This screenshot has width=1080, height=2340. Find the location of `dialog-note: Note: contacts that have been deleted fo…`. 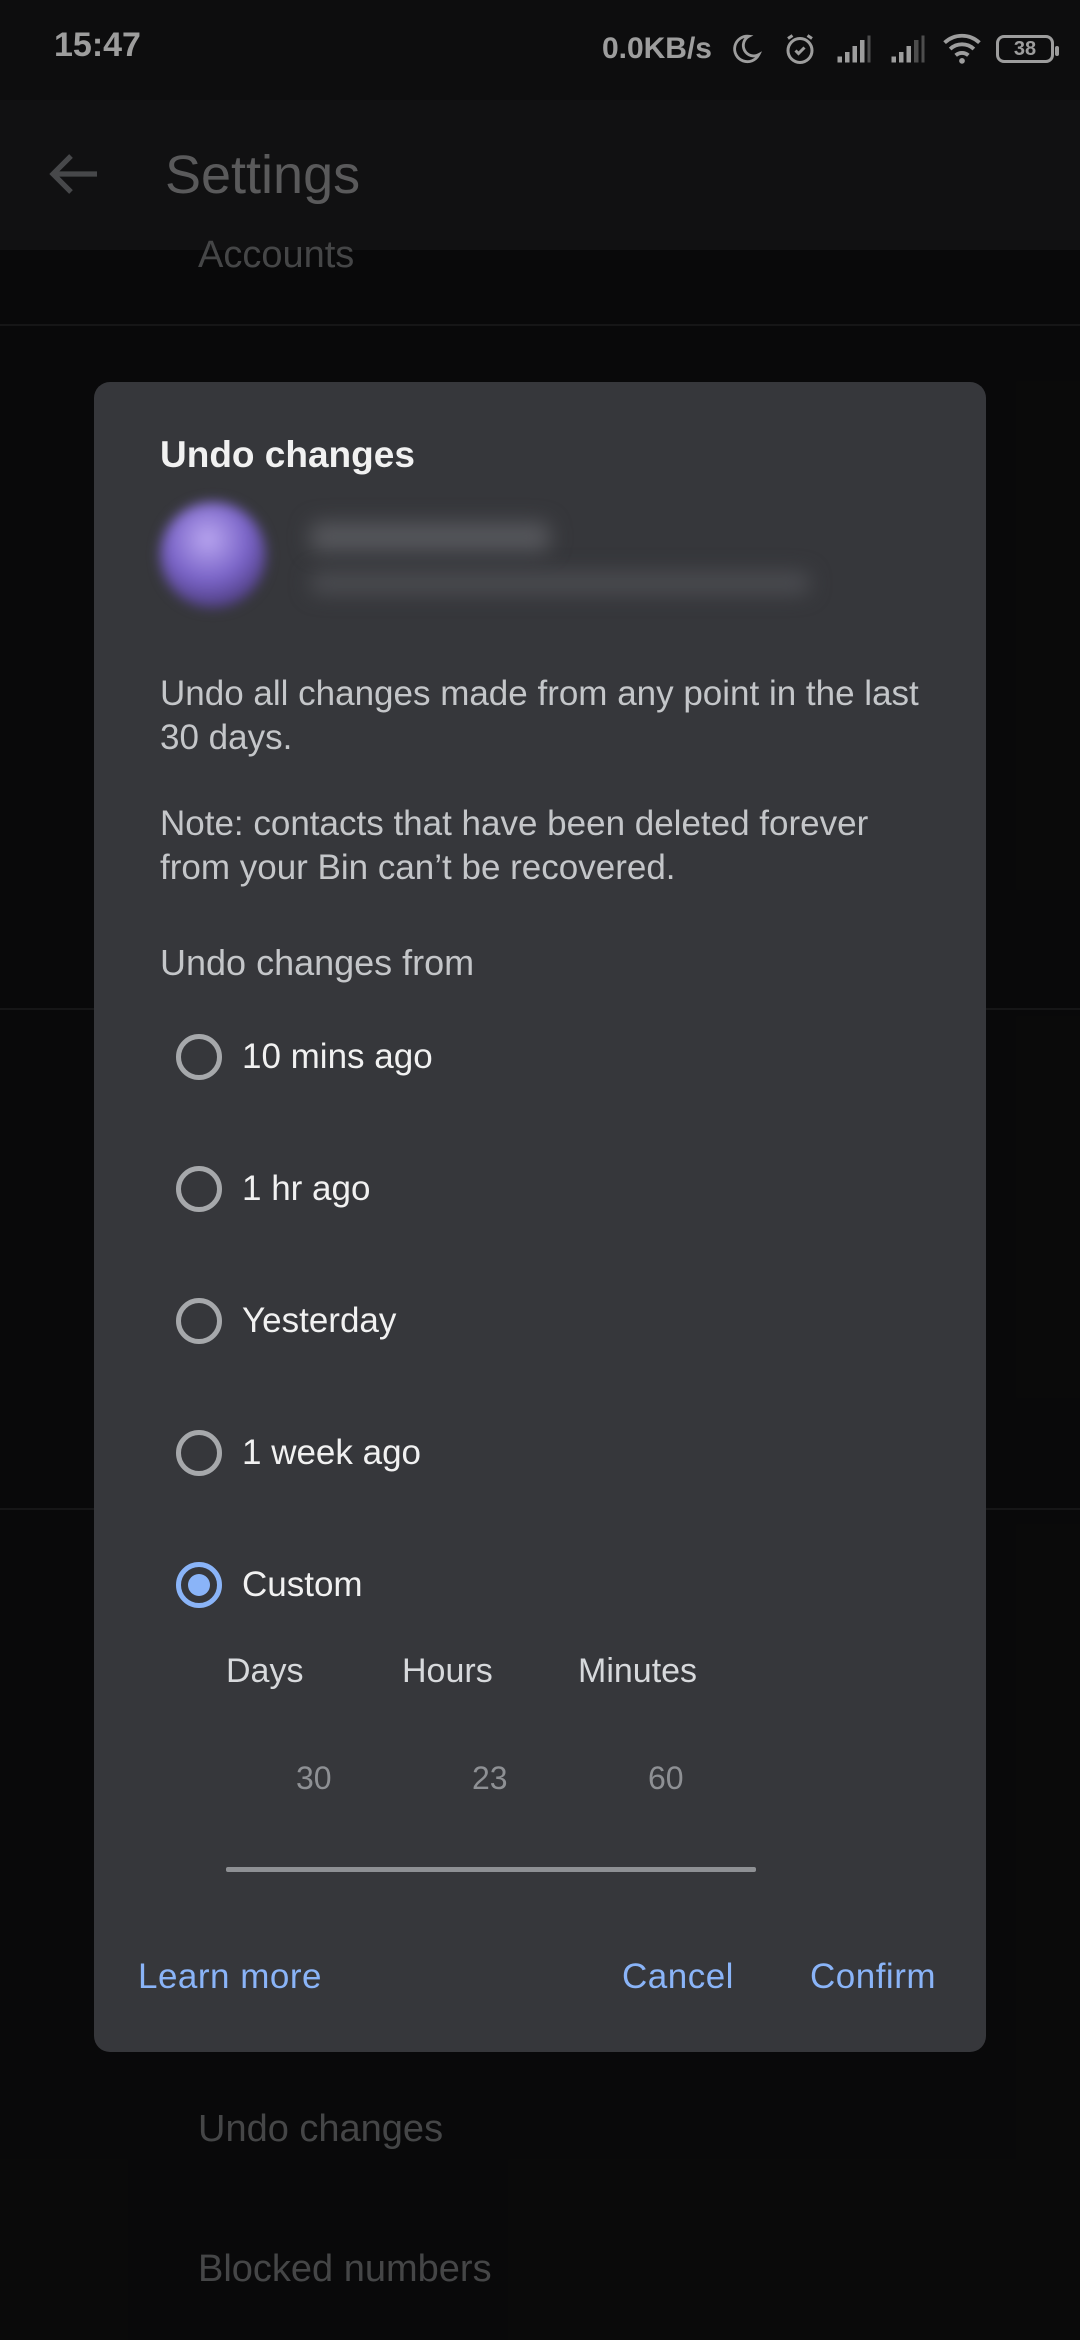

dialog-note: Note: contacts that have been deleted fo… is located at coordinates (514, 845).